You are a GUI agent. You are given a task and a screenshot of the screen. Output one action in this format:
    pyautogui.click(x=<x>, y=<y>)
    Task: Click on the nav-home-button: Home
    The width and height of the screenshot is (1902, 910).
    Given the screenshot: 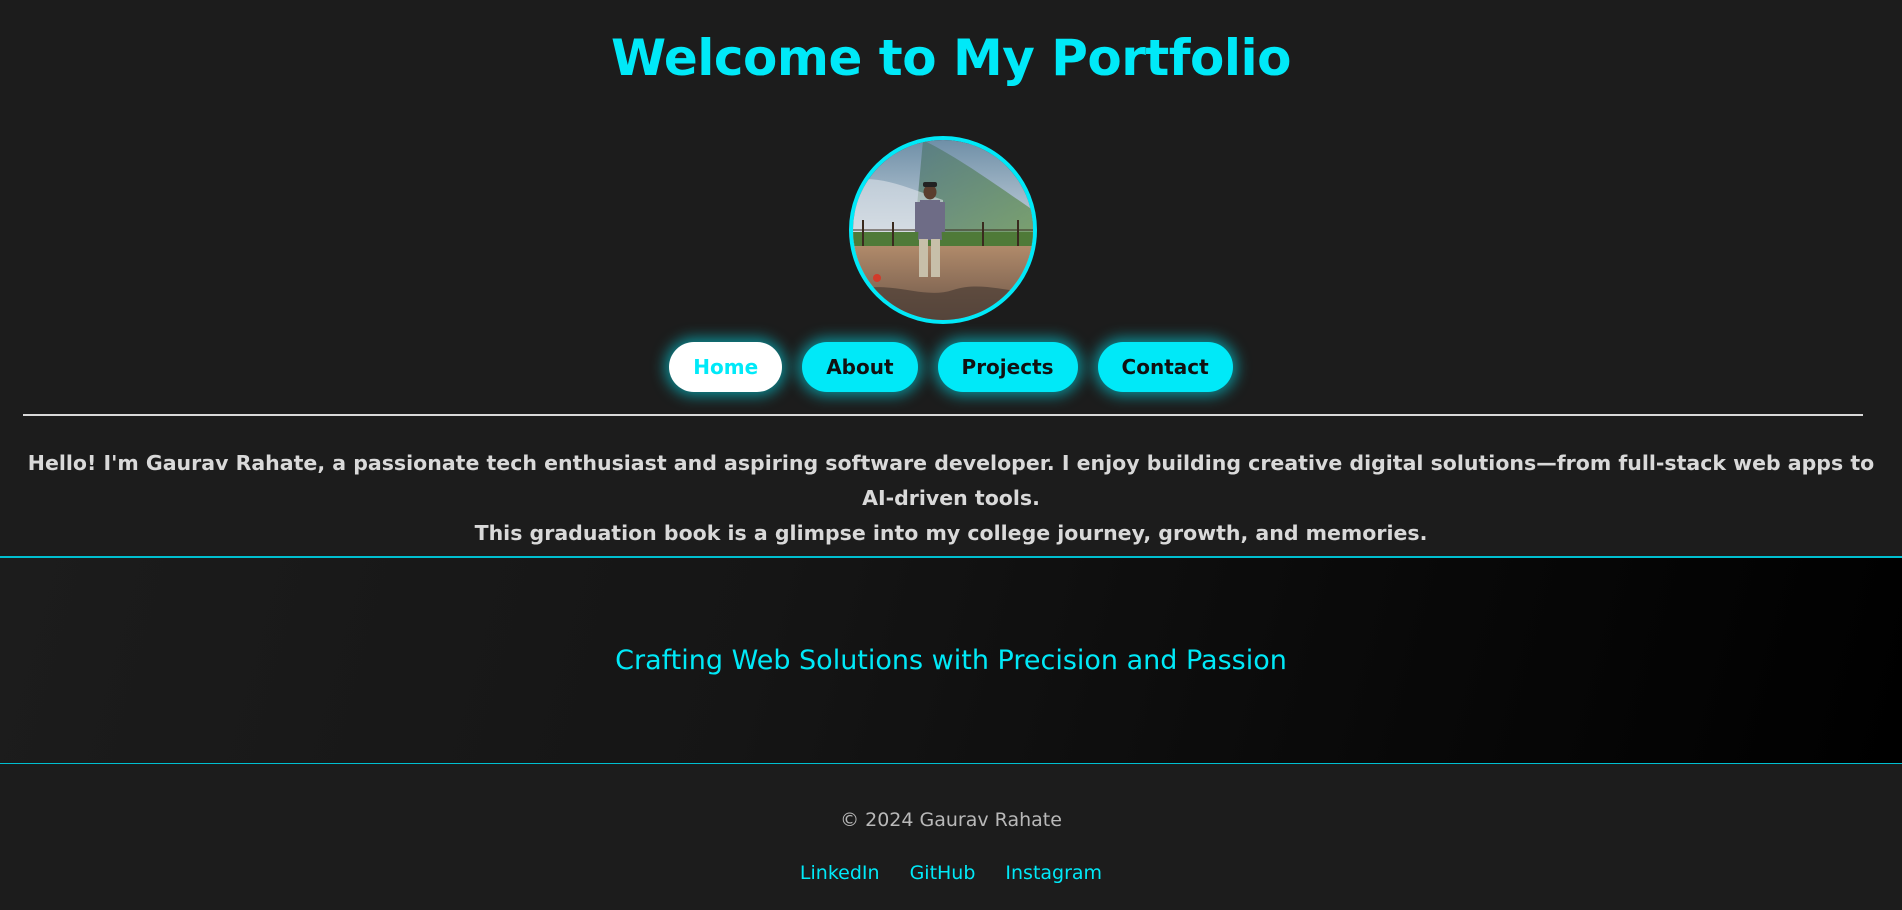 What is the action you would take?
    pyautogui.click(x=726, y=367)
    